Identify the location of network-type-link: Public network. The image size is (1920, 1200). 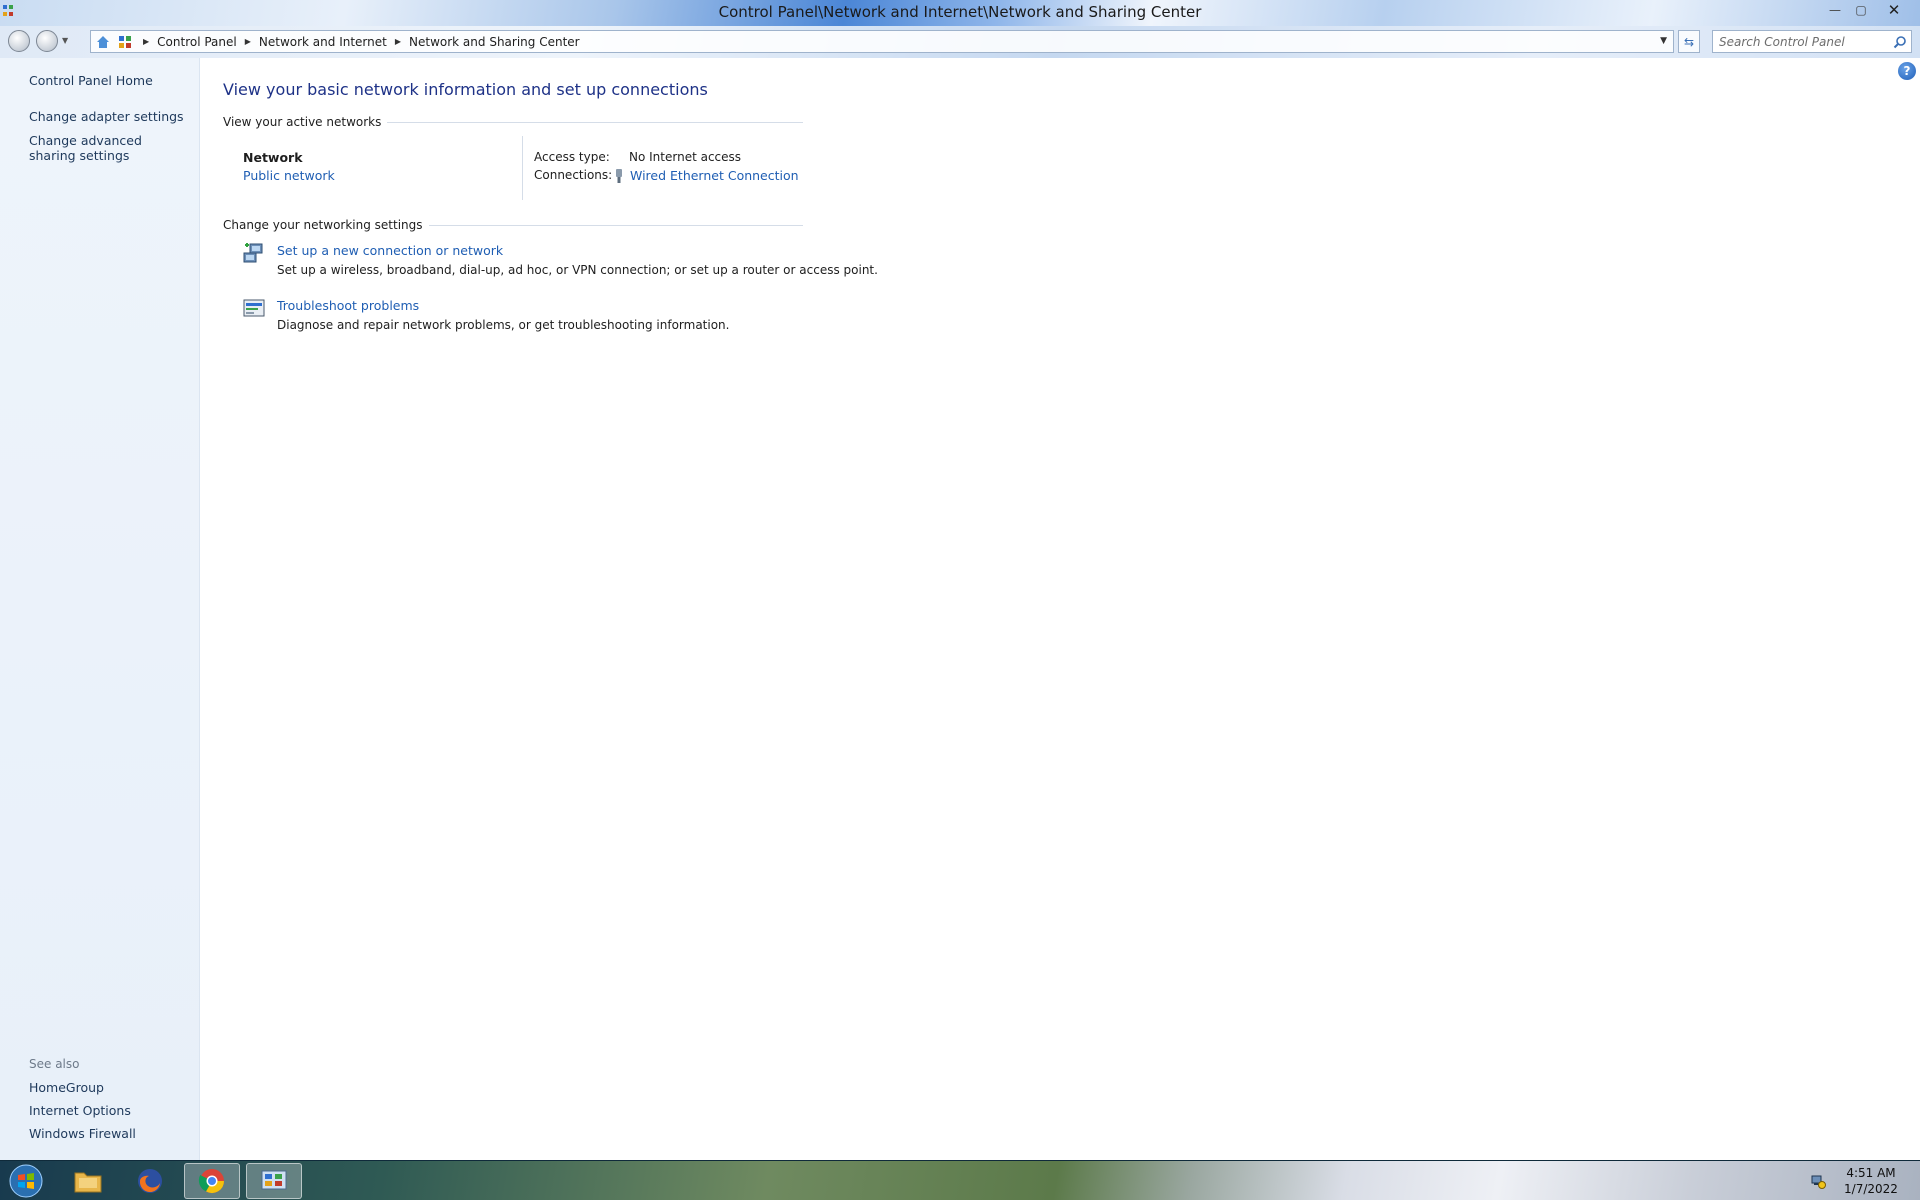
(289, 175).